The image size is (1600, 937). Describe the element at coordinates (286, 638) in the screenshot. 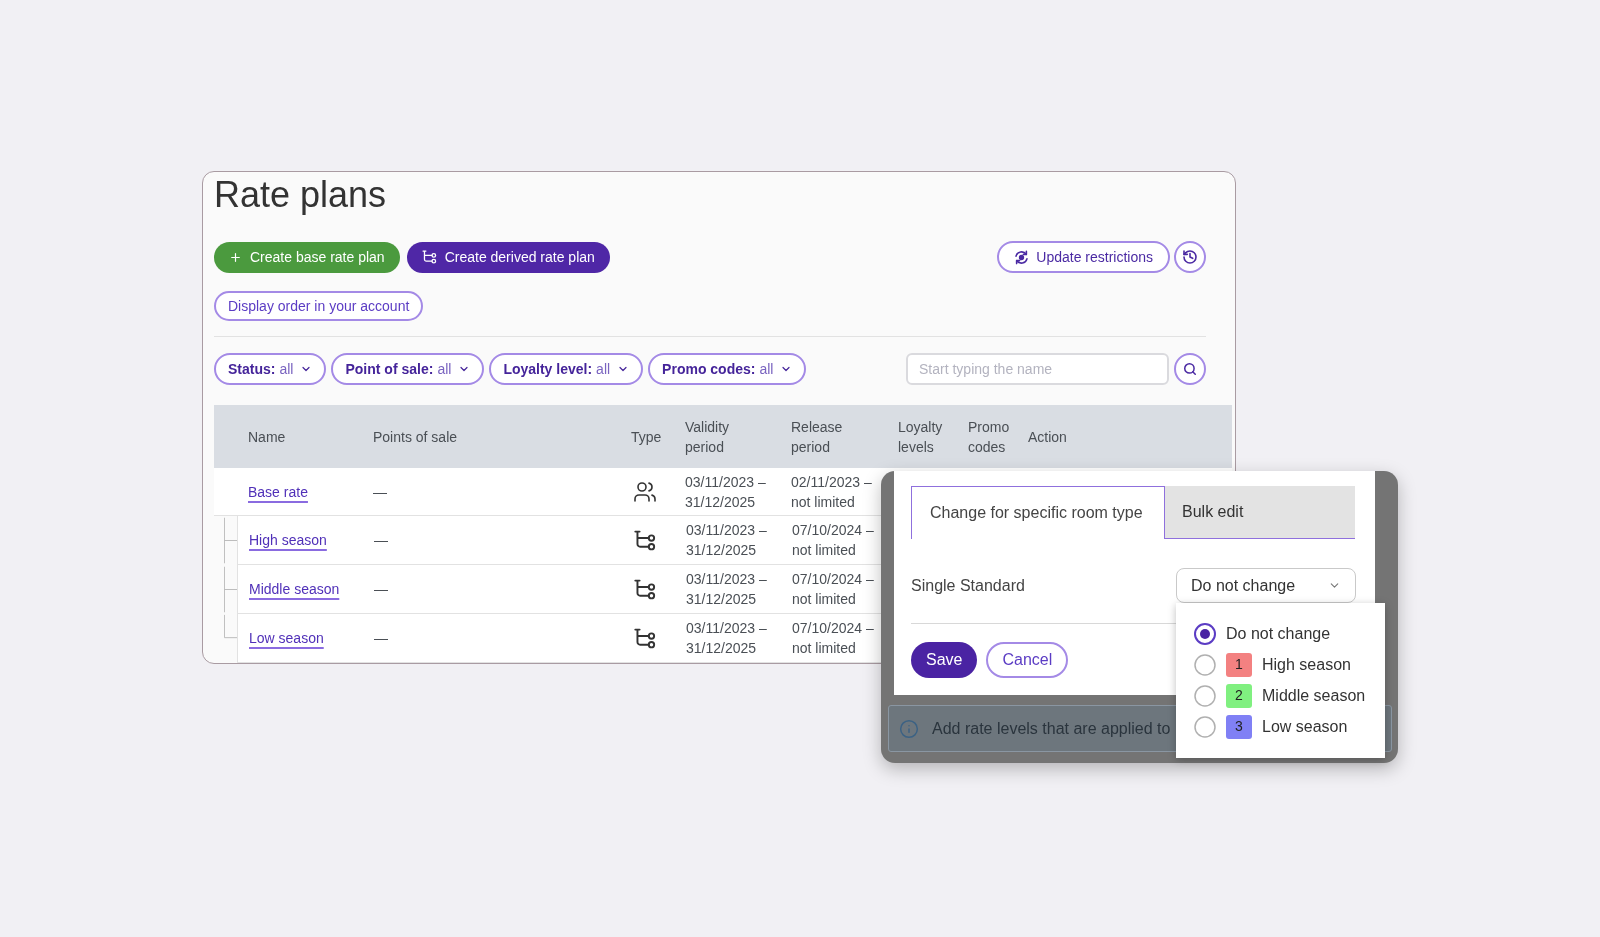

I see `rate-plan-link: Low season` at that location.